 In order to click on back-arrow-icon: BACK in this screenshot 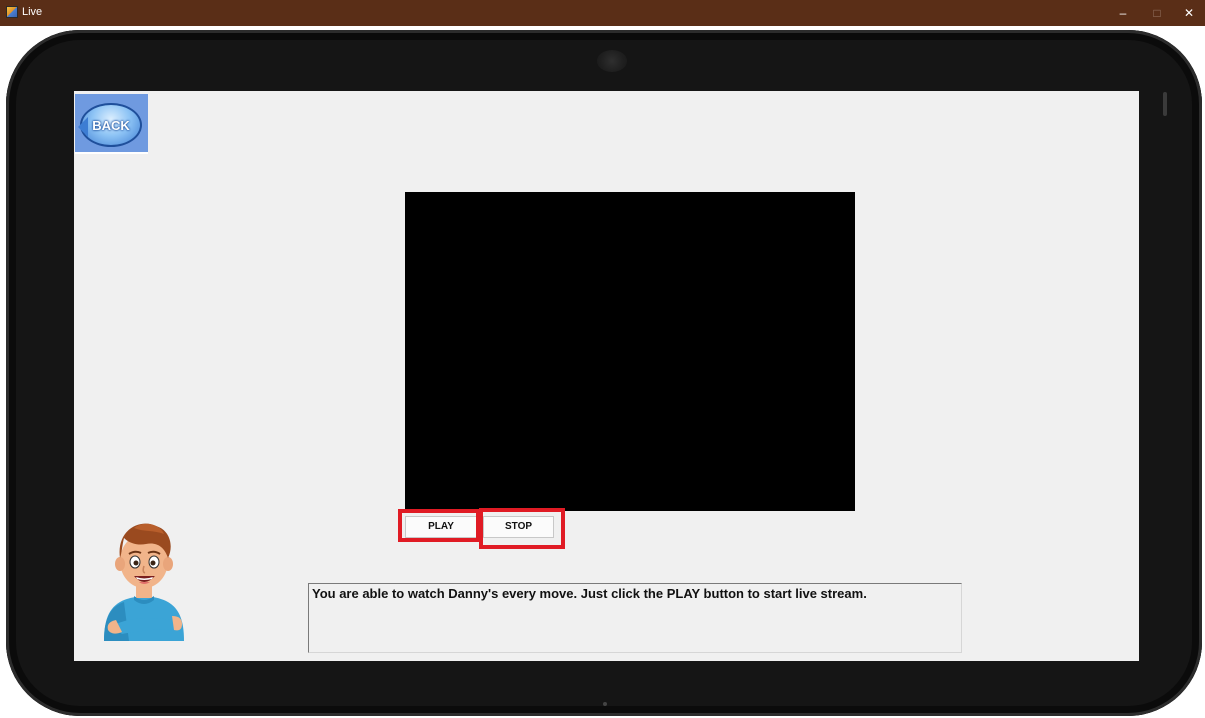, I will do `click(110, 125)`.